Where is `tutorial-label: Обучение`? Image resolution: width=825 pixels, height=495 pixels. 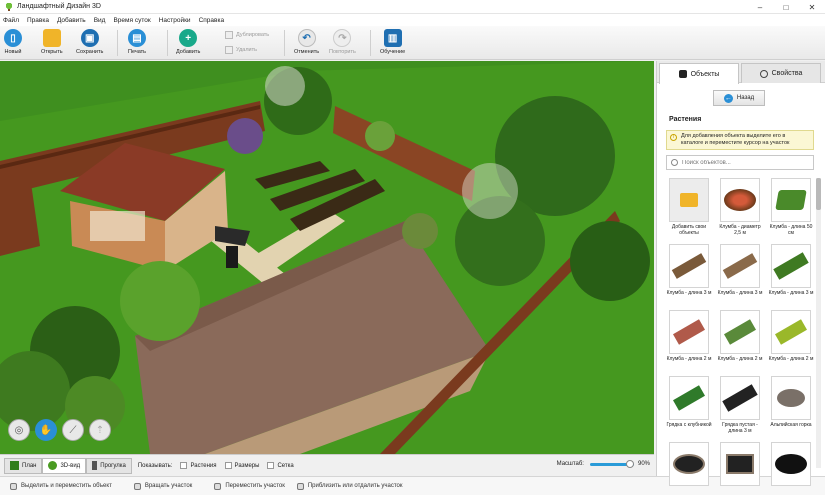
tutorial-label: Обучение is located at coordinates (393, 52).